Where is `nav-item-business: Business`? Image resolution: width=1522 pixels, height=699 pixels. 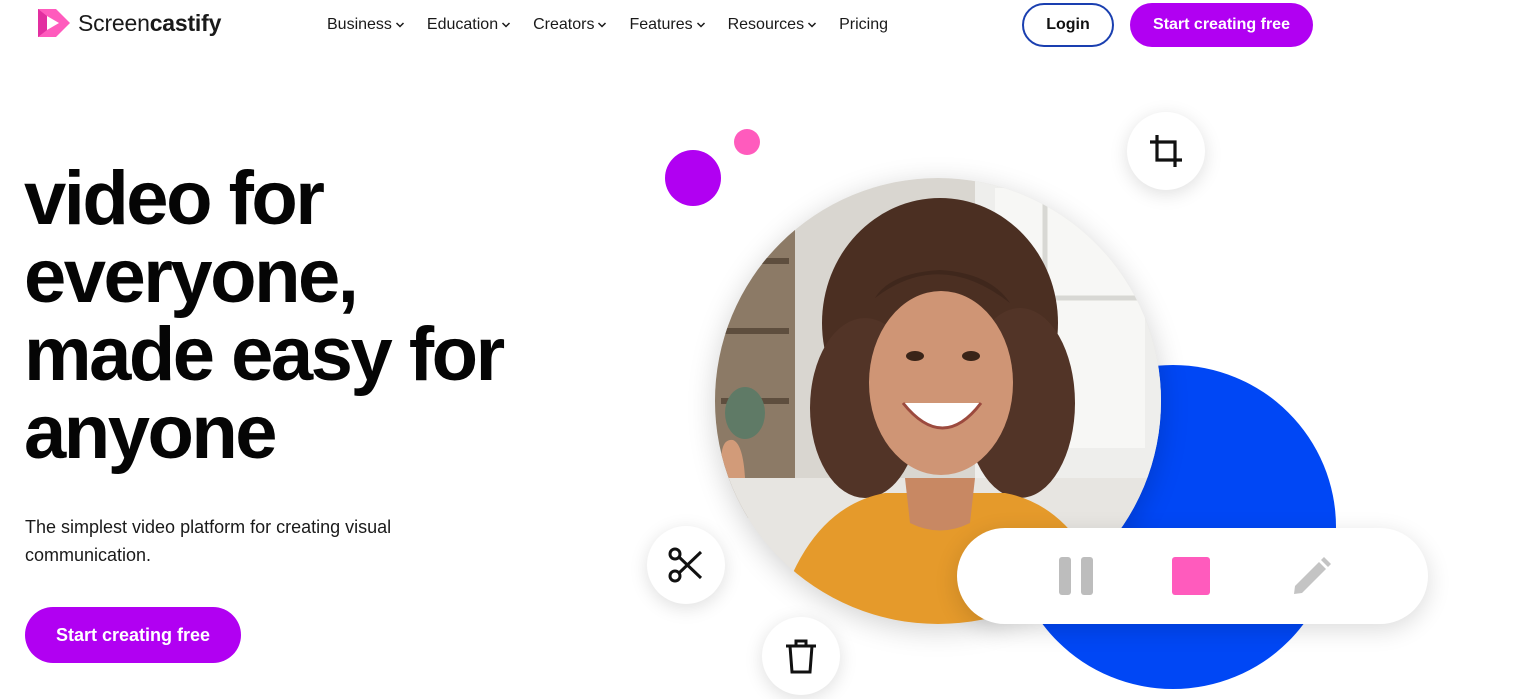
nav-item-business: Business is located at coordinates (366, 25).